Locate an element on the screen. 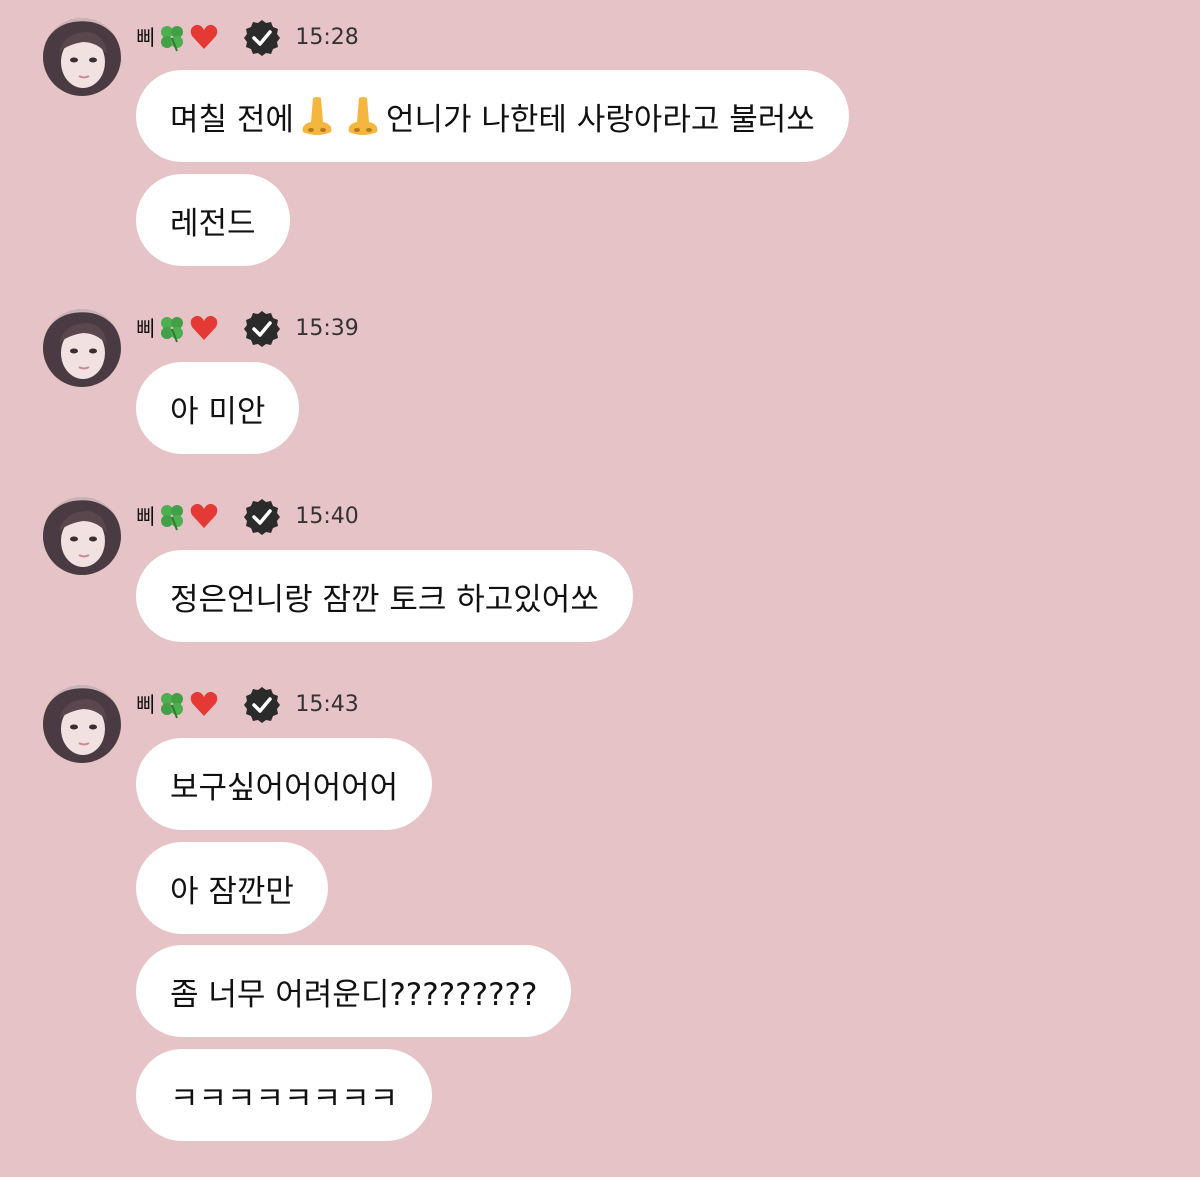 Image resolution: width=1200 pixels, height=1177 pixels. message-timestamp: 15:39 is located at coordinates (327, 328).